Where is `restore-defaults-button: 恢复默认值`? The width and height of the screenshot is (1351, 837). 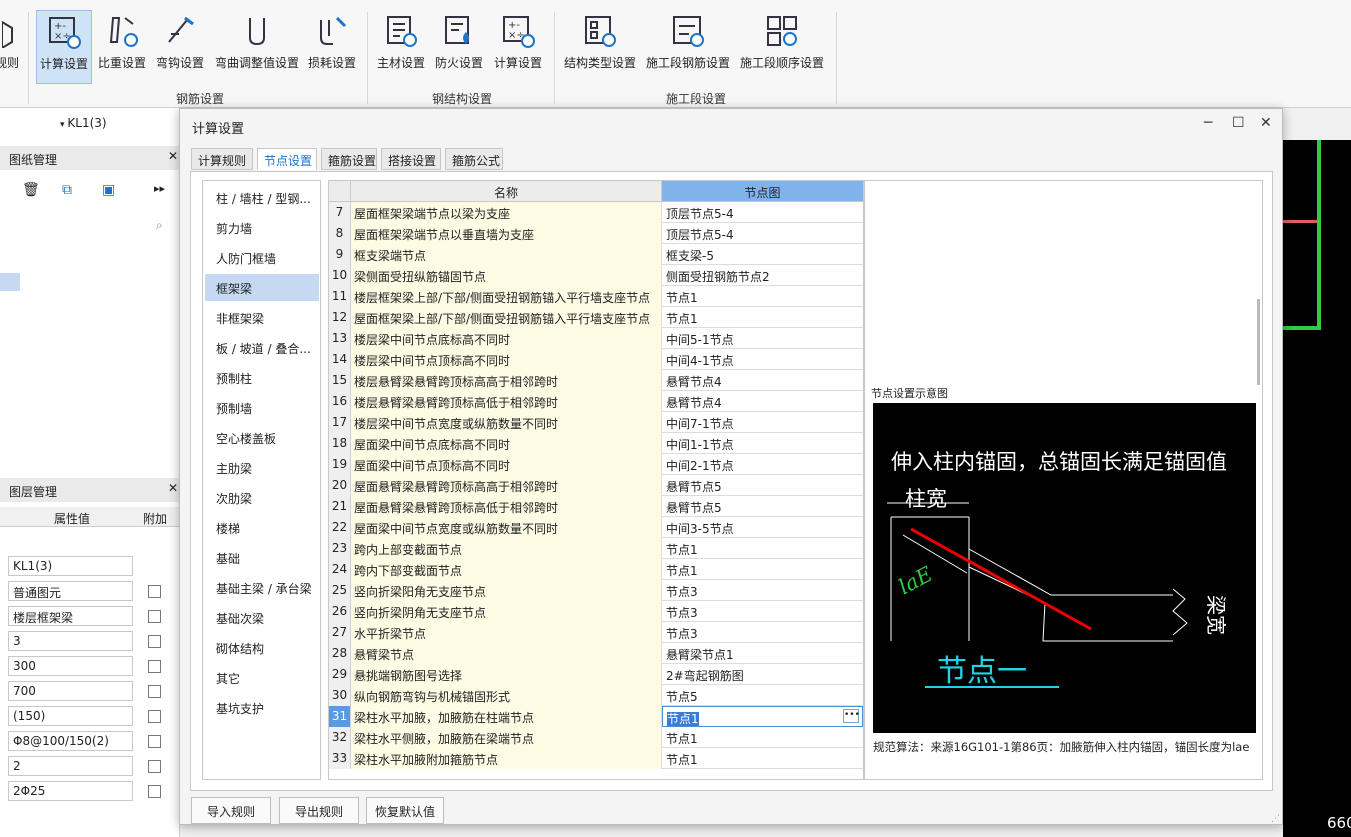
restore-defaults-button: 恢复默认值 is located at coordinates (405, 810).